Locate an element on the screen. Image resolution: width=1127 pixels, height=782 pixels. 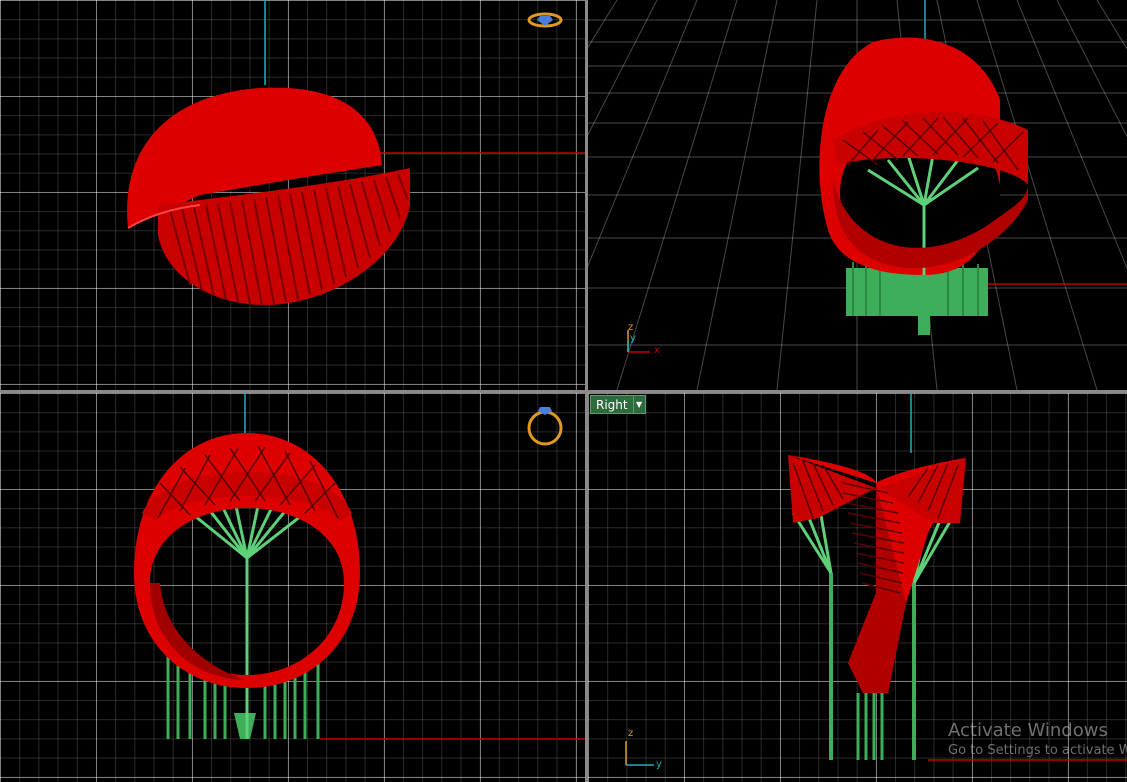
axis-gizmo-right is located at coordinates (639, 753).